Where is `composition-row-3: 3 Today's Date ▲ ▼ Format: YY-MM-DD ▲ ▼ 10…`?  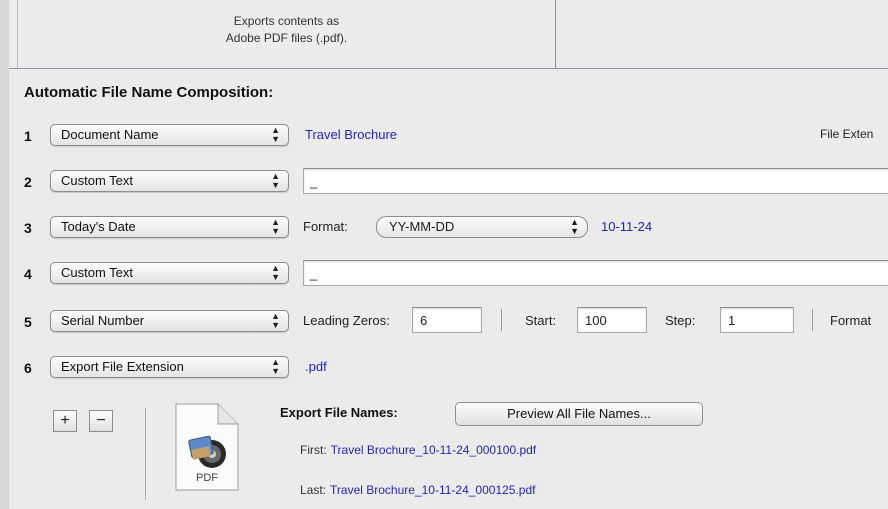 composition-row-3: 3 Today's Date ▲ ▼ Format: YY-MM-DD ▲ ▼ 10… is located at coordinates (444, 228).